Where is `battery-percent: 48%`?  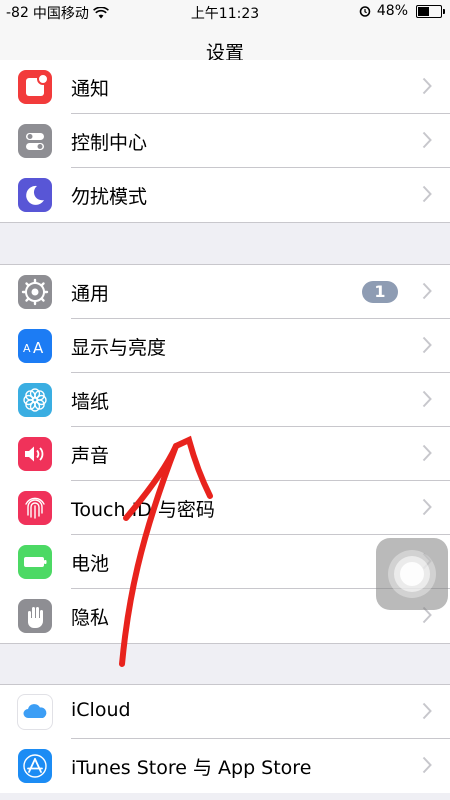 battery-percent: 48% is located at coordinates (392, 11).